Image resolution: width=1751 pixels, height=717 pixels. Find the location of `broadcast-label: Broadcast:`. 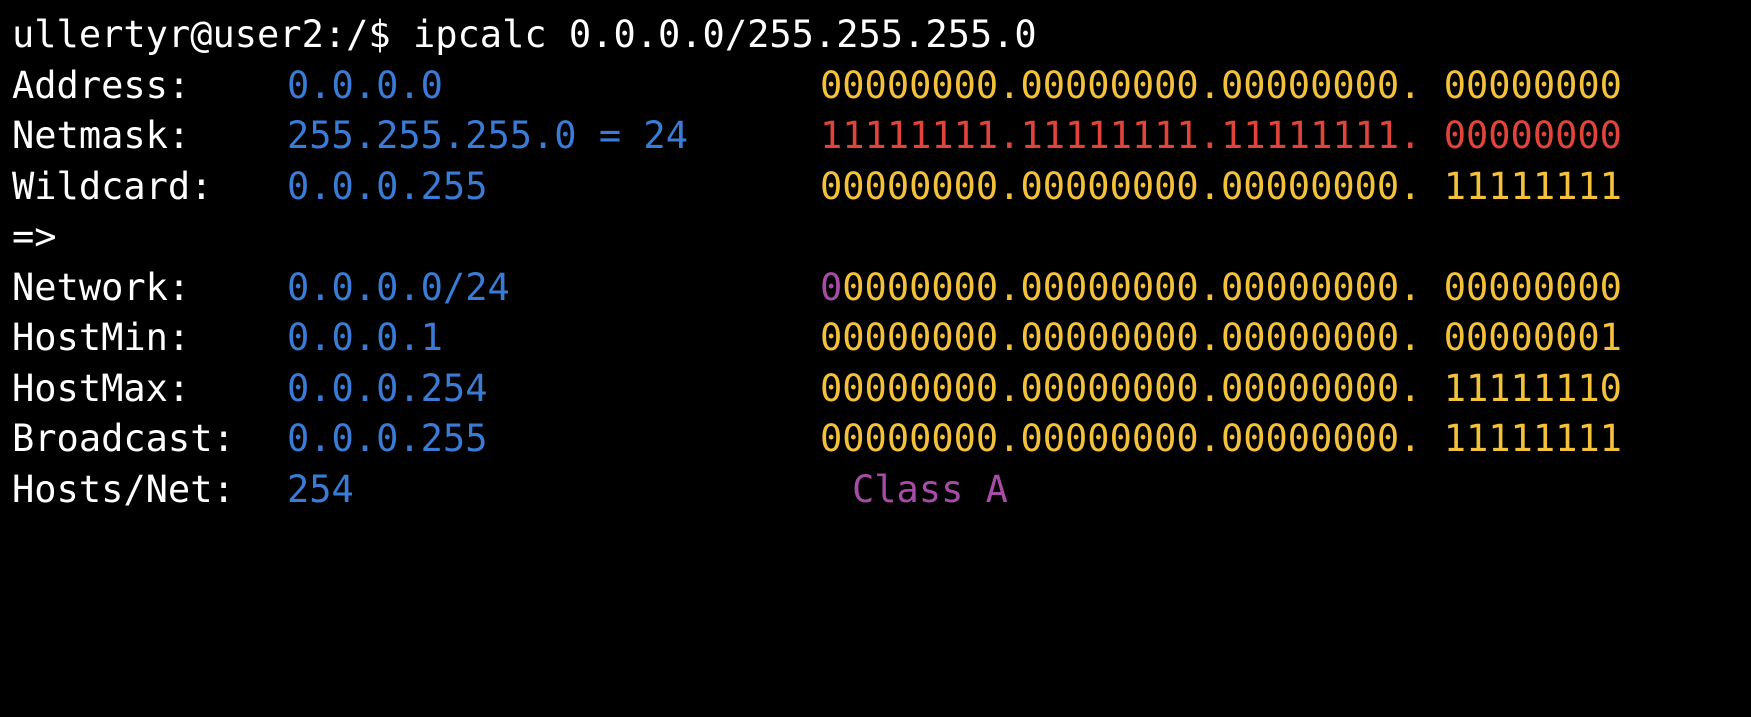

broadcast-label: Broadcast: is located at coordinates (123, 438).